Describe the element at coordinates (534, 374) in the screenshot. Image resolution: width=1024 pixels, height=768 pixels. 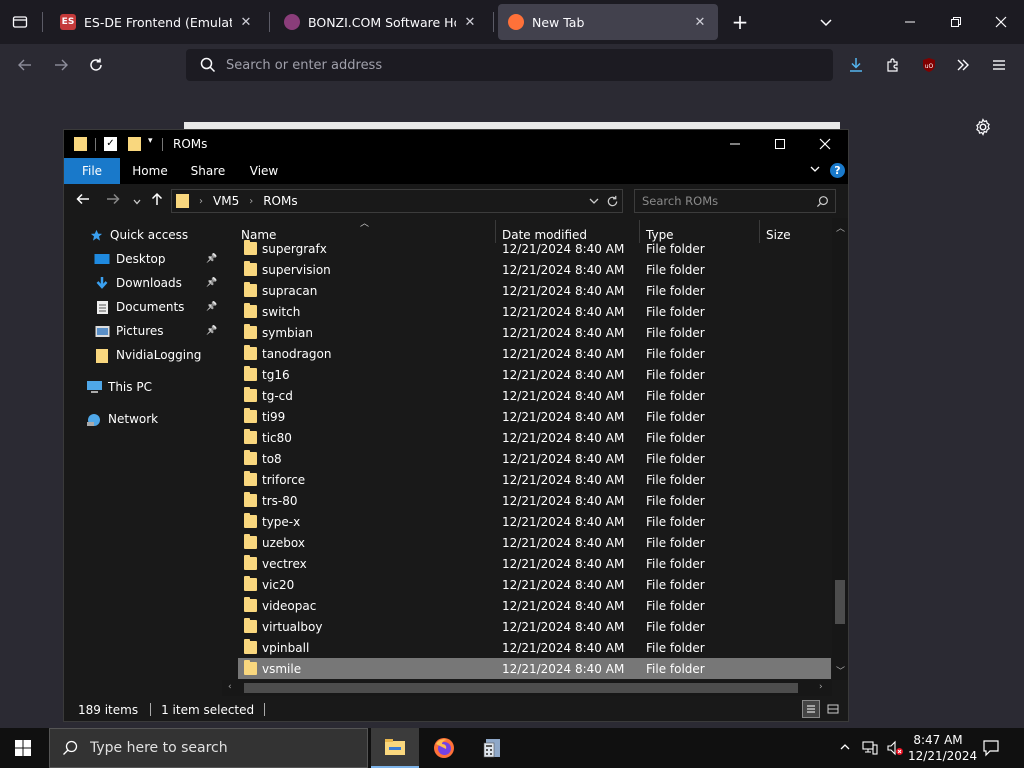
I see `file-row: tg16 12/21/2024 8:40 AM File folder` at that location.